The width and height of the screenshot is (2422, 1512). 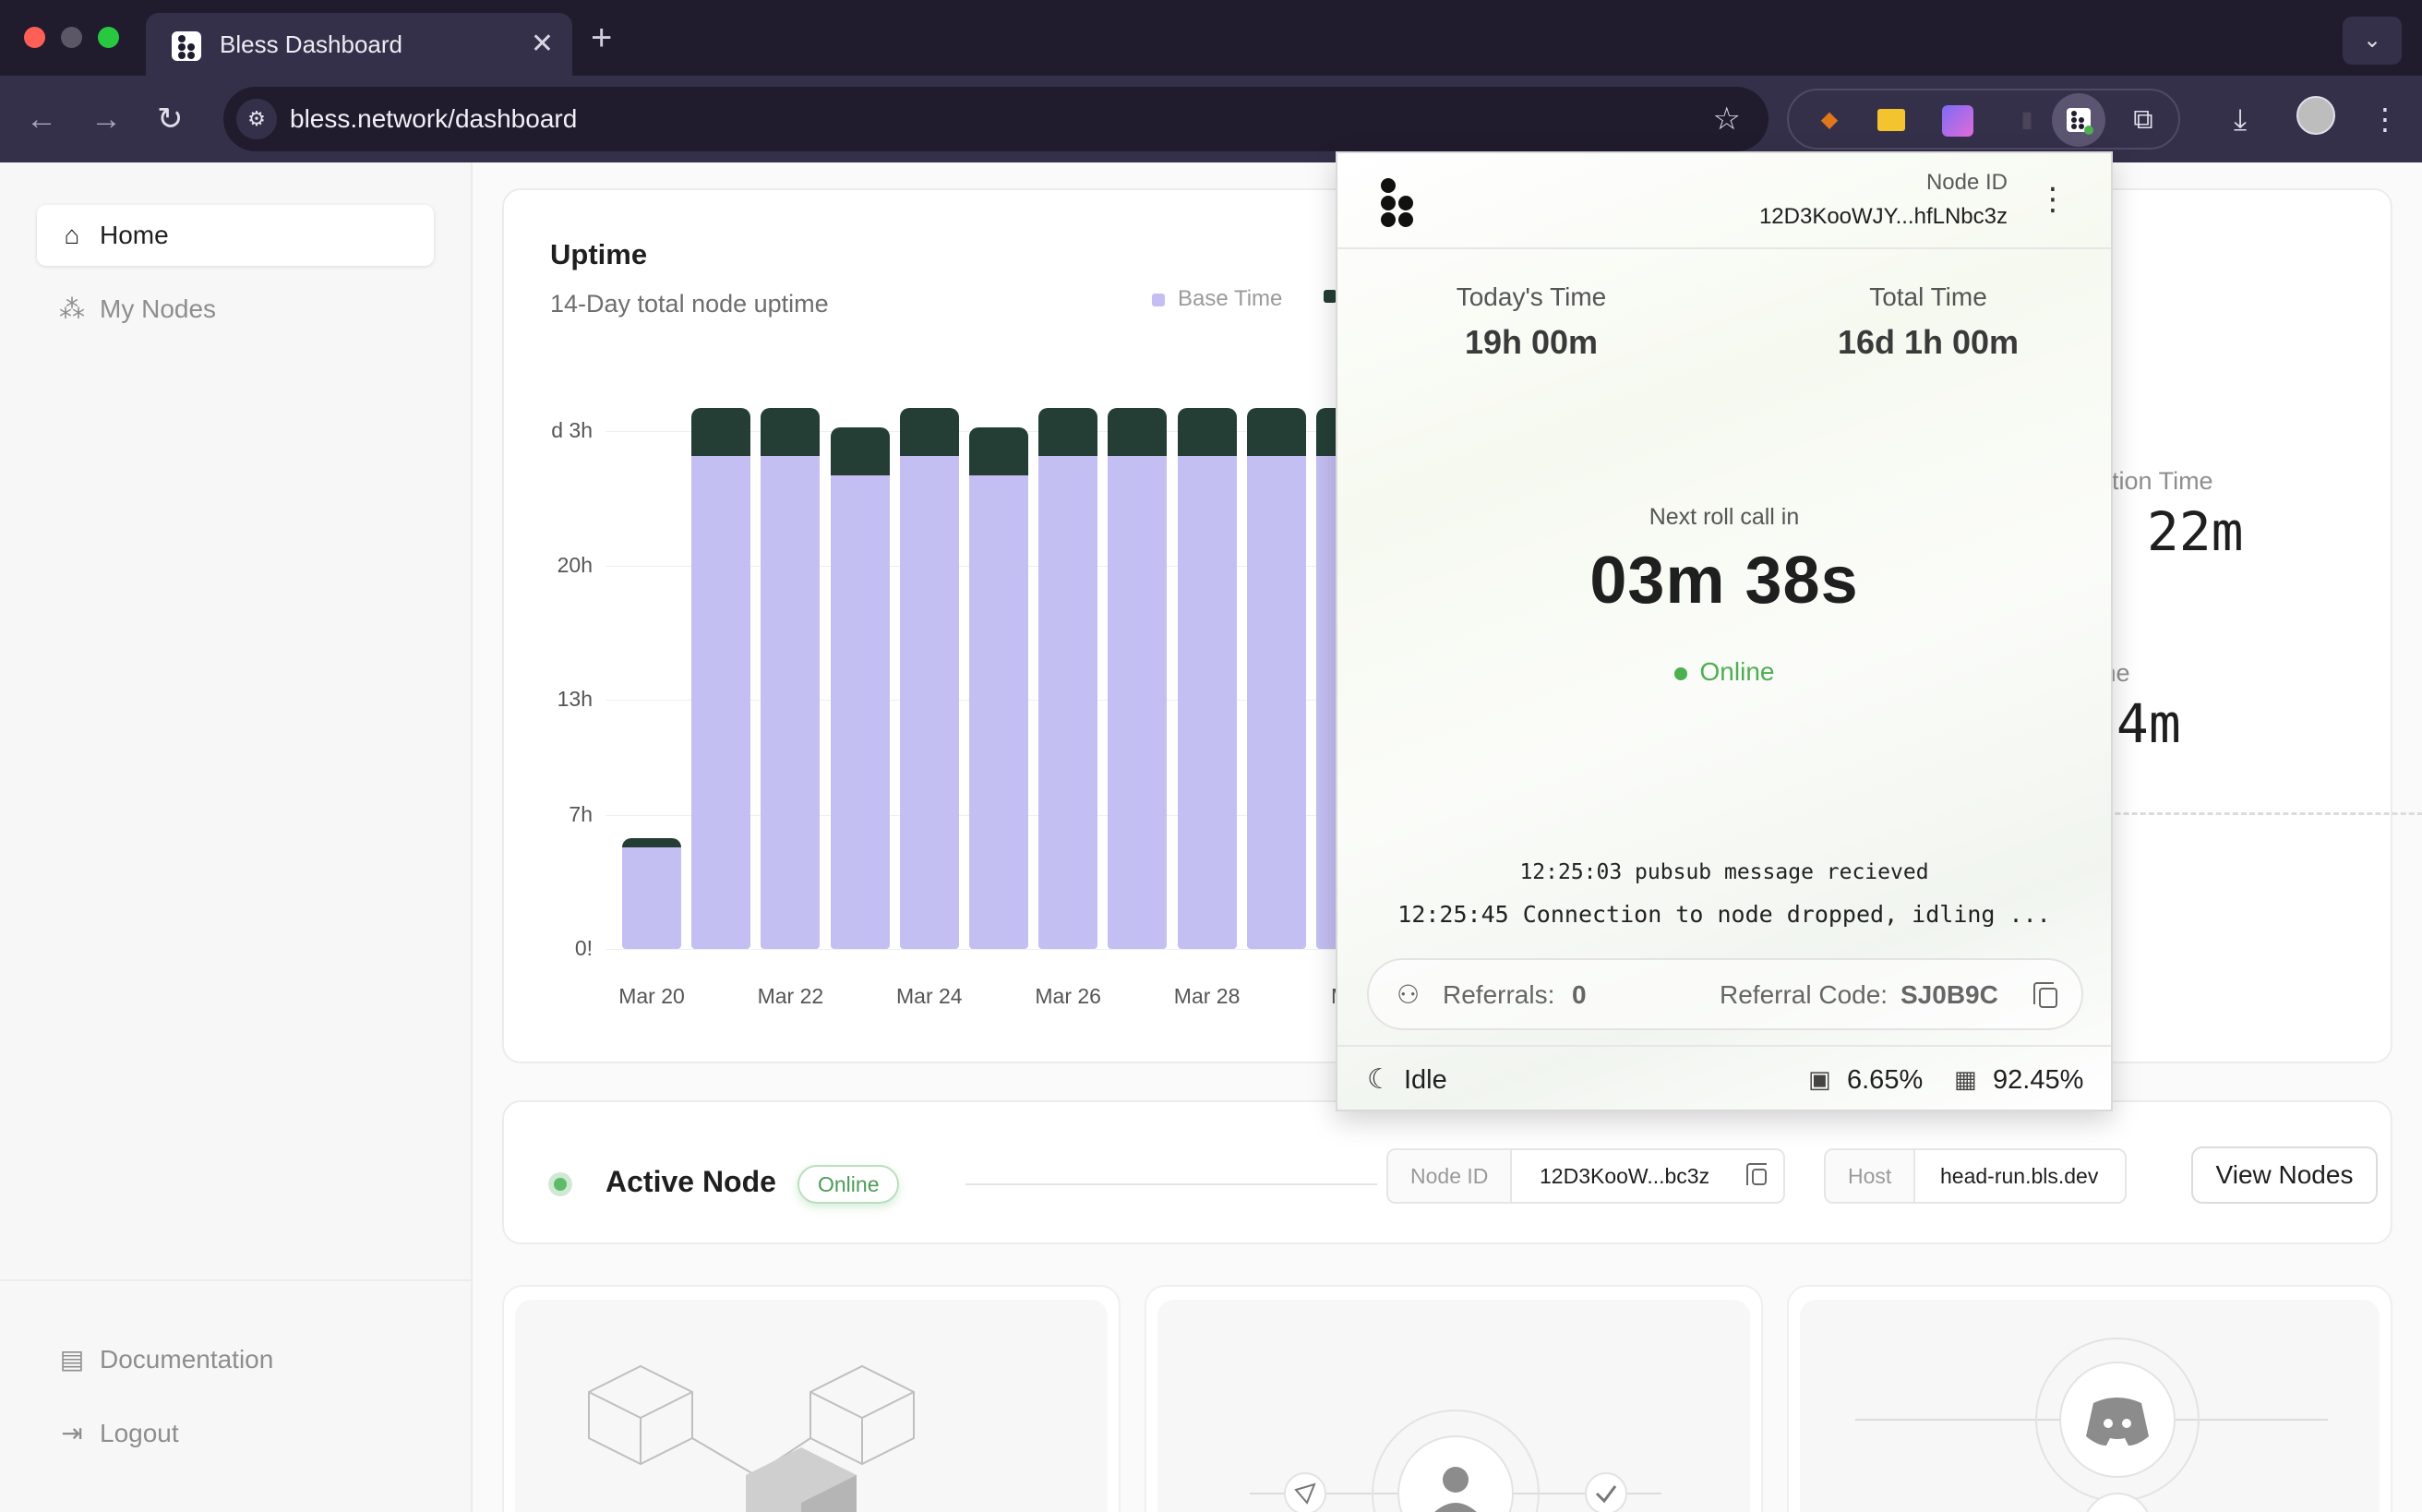 What do you see at coordinates (41, 119) in the screenshot?
I see `back-button: ←` at bounding box center [41, 119].